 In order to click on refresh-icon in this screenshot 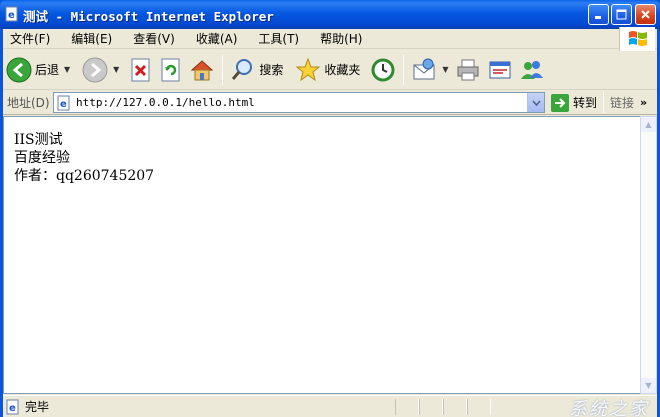, I will do `click(170, 69)`.